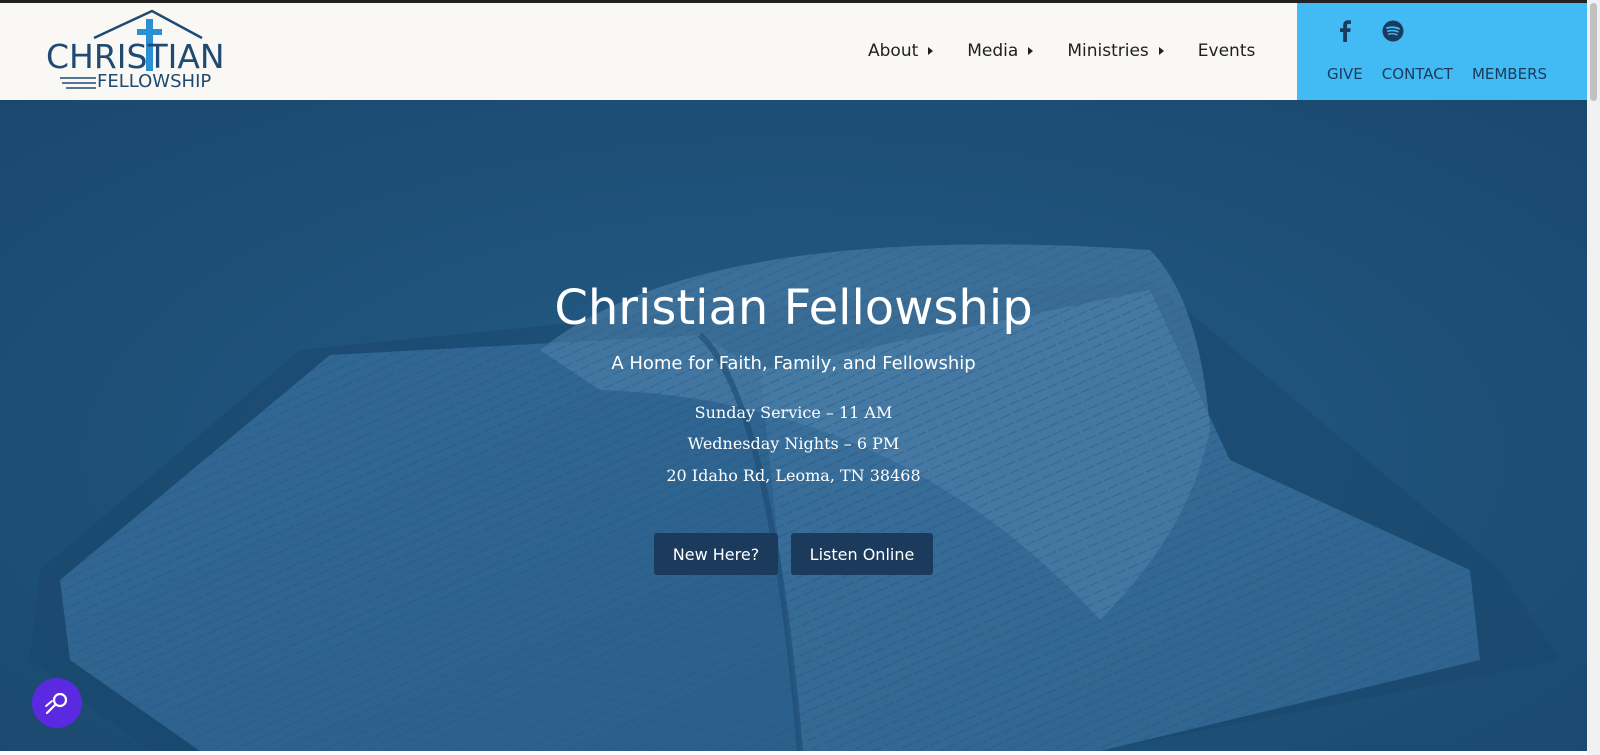 This screenshot has width=1600, height=755. Describe the element at coordinates (1345, 74) in the screenshot. I see `give-link: GIVE` at that location.